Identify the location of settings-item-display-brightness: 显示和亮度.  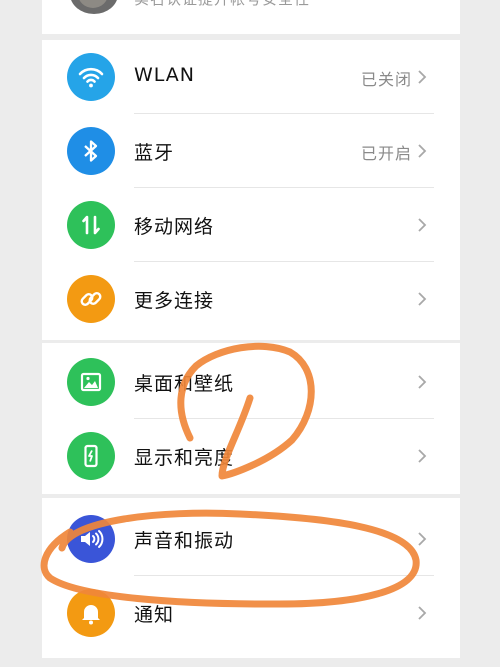
(251, 456).